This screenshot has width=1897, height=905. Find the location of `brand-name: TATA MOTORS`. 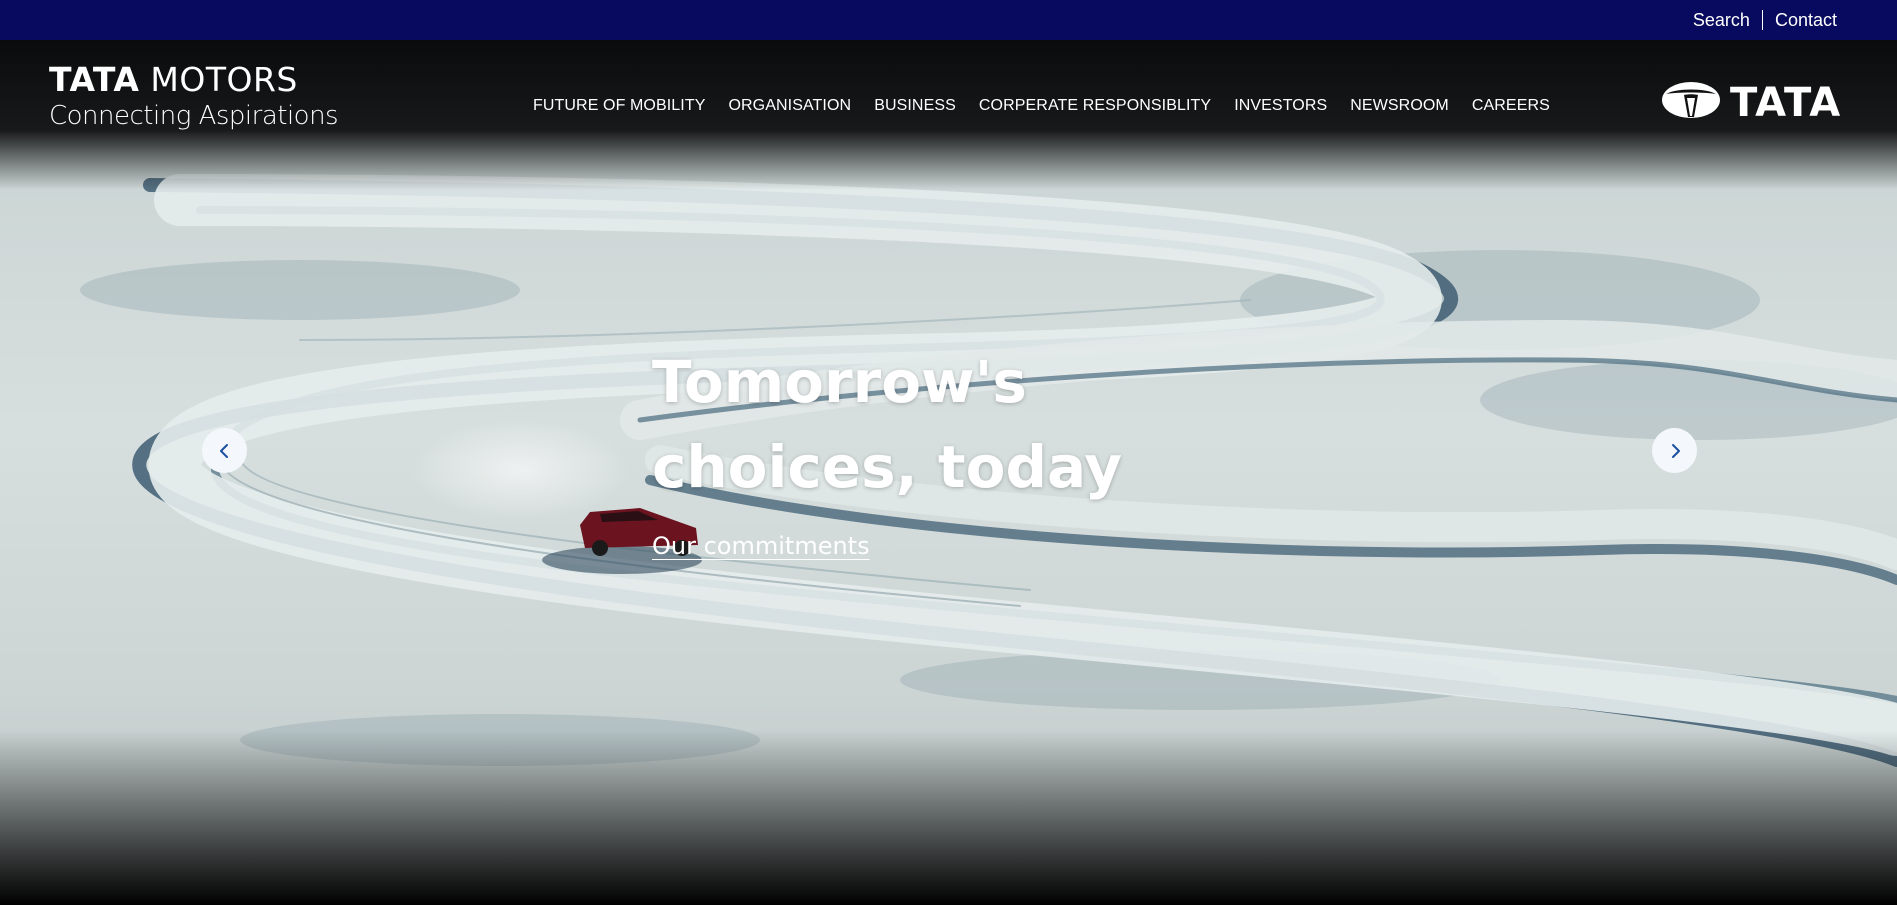

brand-name: TATA MOTORS is located at coordinates (193, 80).